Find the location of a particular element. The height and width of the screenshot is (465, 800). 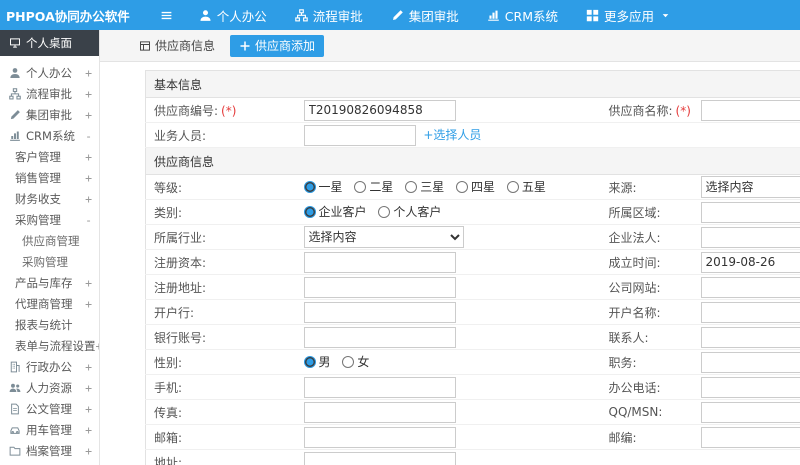

zip-input is located at coordinates (750, 437).